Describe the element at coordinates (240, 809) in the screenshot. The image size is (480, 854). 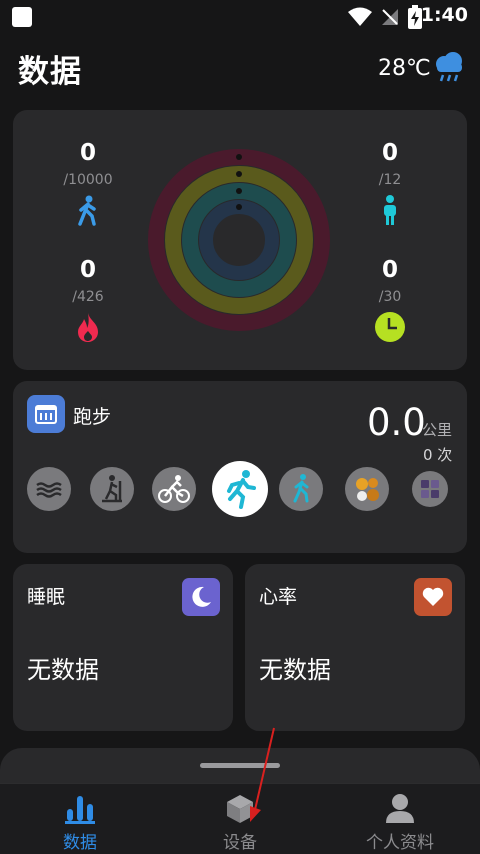
I see `device-cube-icon` at that location.